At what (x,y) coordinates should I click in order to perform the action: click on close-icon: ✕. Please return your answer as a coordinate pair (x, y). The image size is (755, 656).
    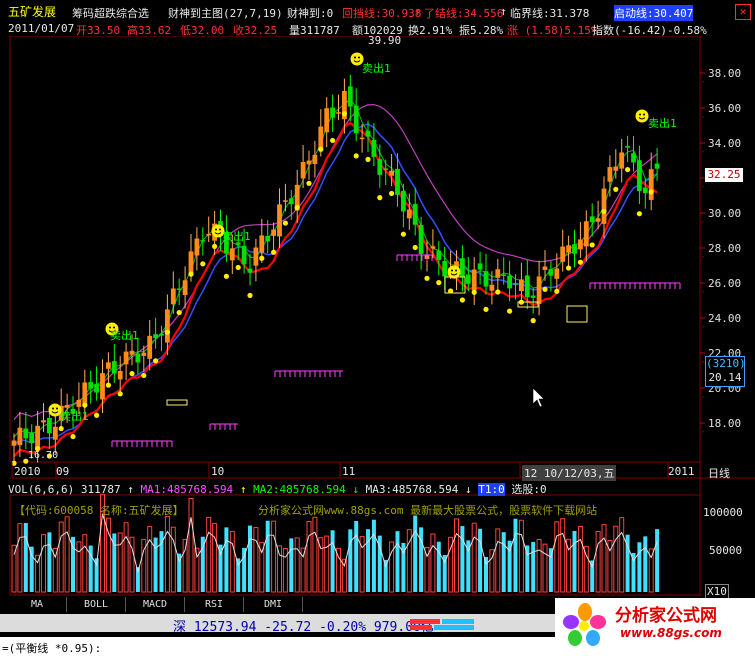
    Looking at the image, I should click on (743, 12).